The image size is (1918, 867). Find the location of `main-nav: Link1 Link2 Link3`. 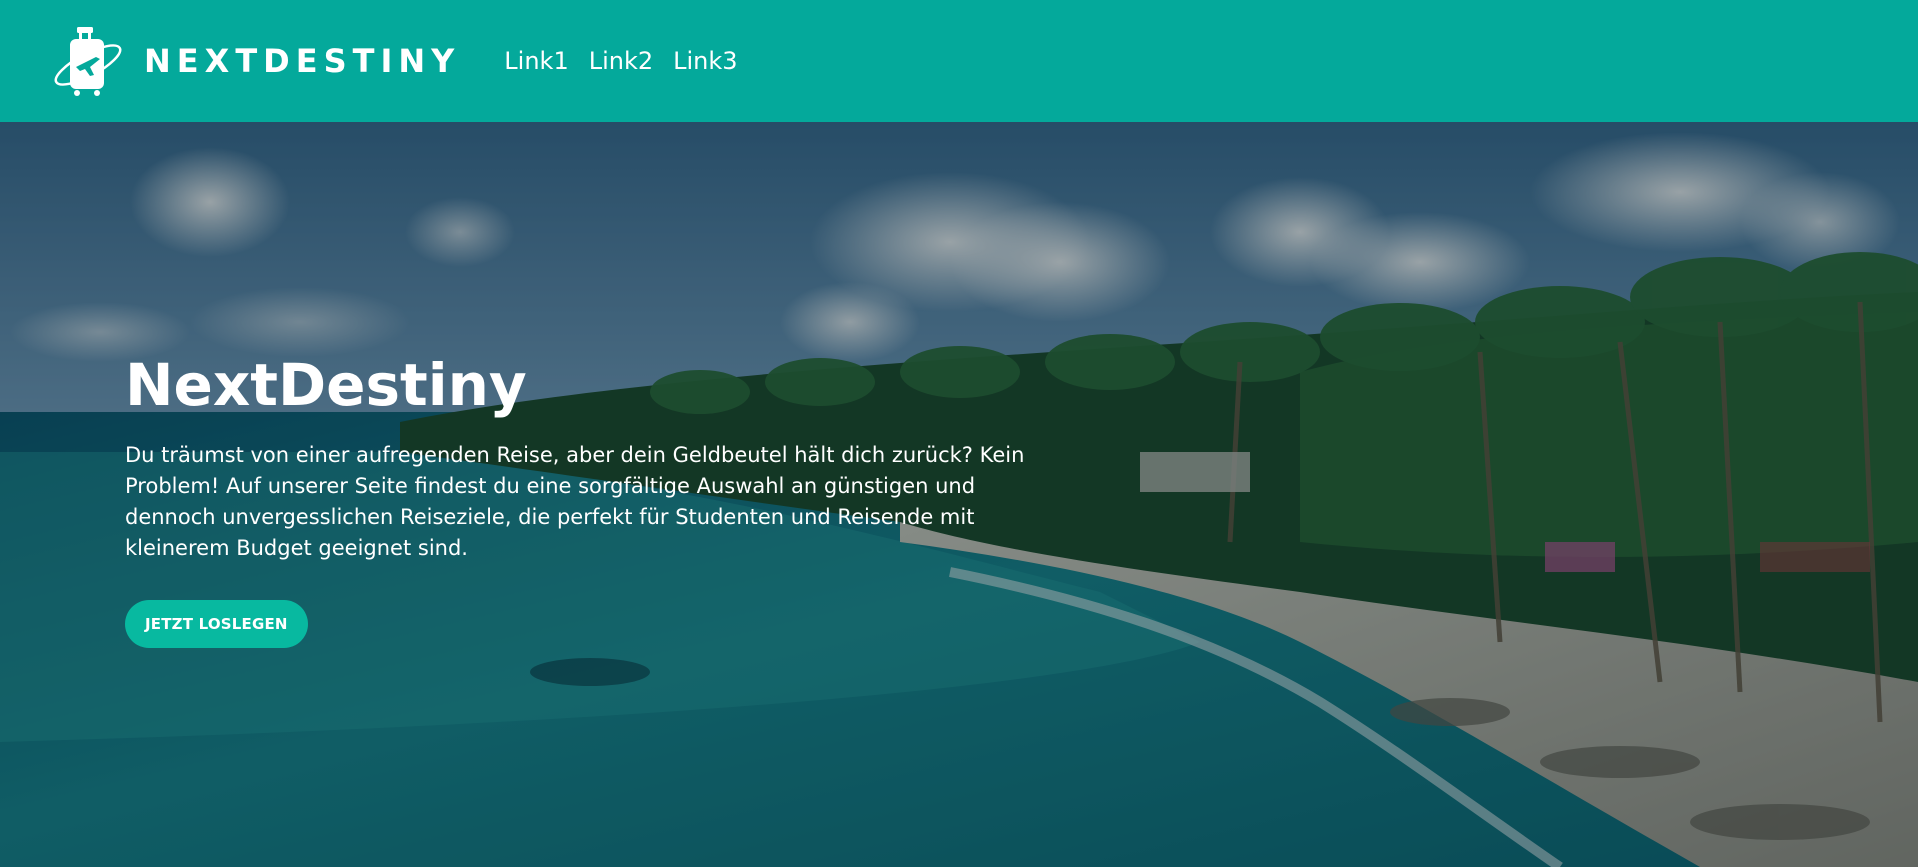

main-nav: Link1 Link2 Link3 is located at coordinates (620, 61).